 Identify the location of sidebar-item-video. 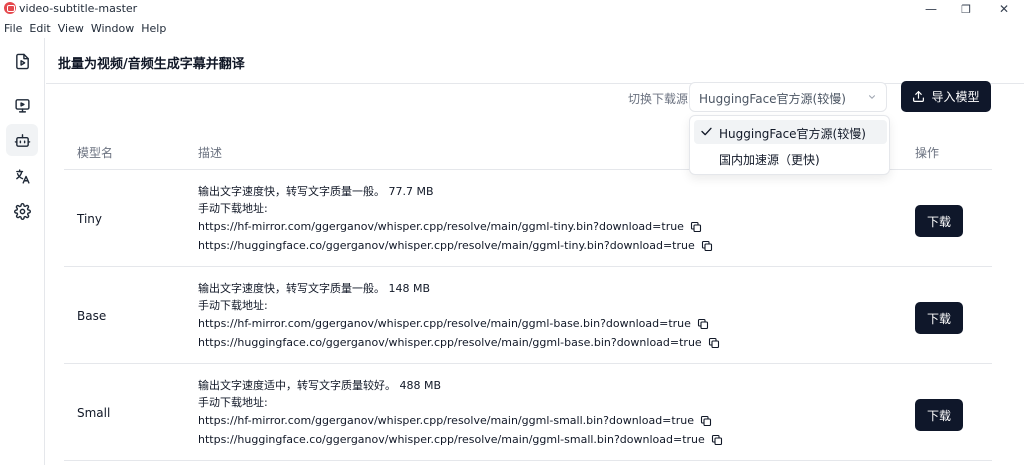
(22, 105).